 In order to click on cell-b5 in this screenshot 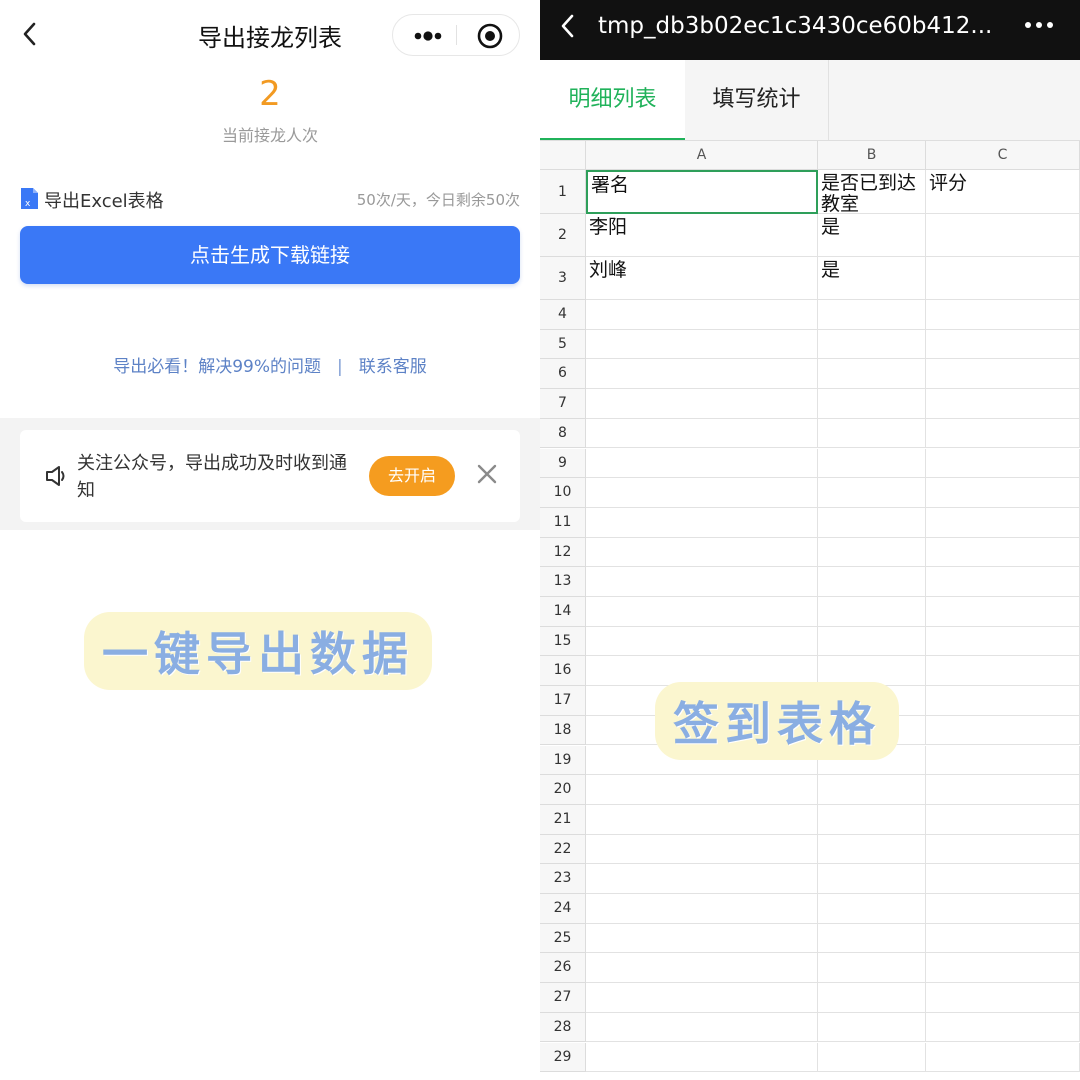, I will do `click(872, 344)`.